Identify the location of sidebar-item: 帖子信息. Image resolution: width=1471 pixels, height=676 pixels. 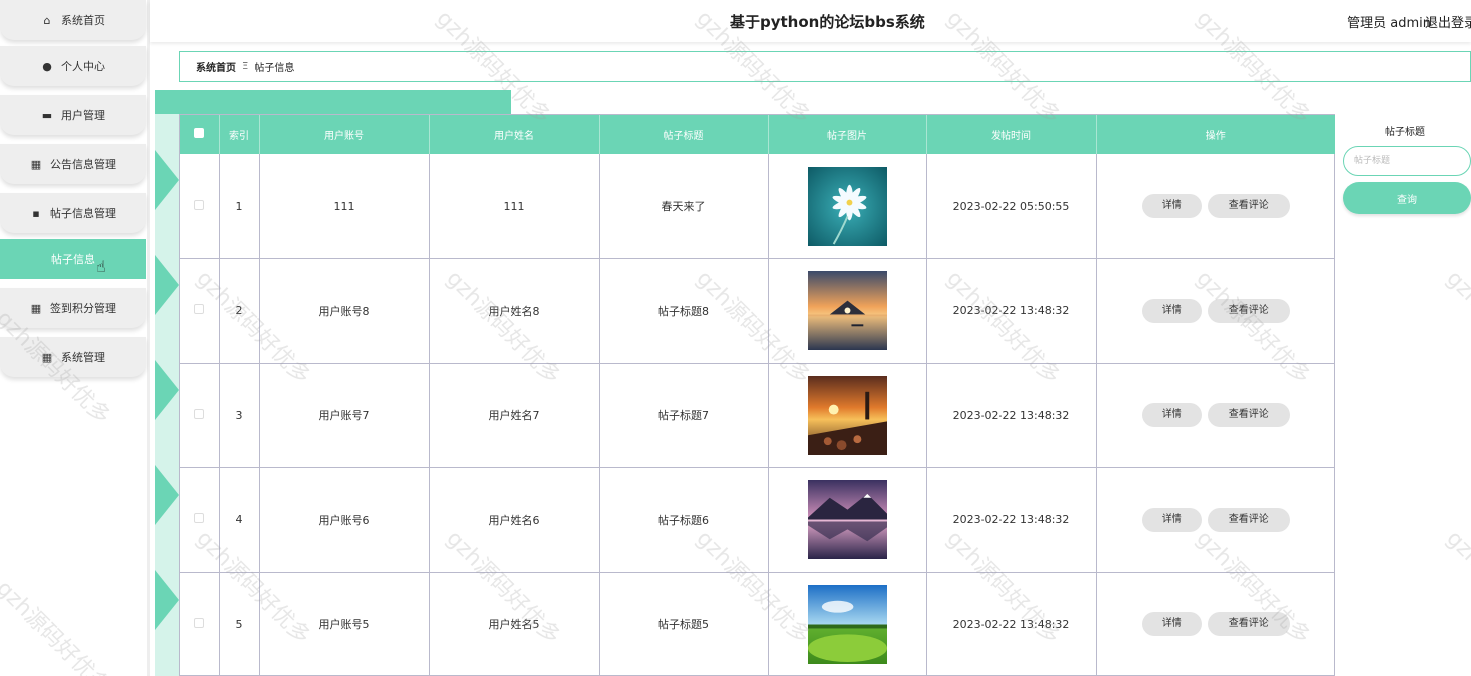
(73, 259).